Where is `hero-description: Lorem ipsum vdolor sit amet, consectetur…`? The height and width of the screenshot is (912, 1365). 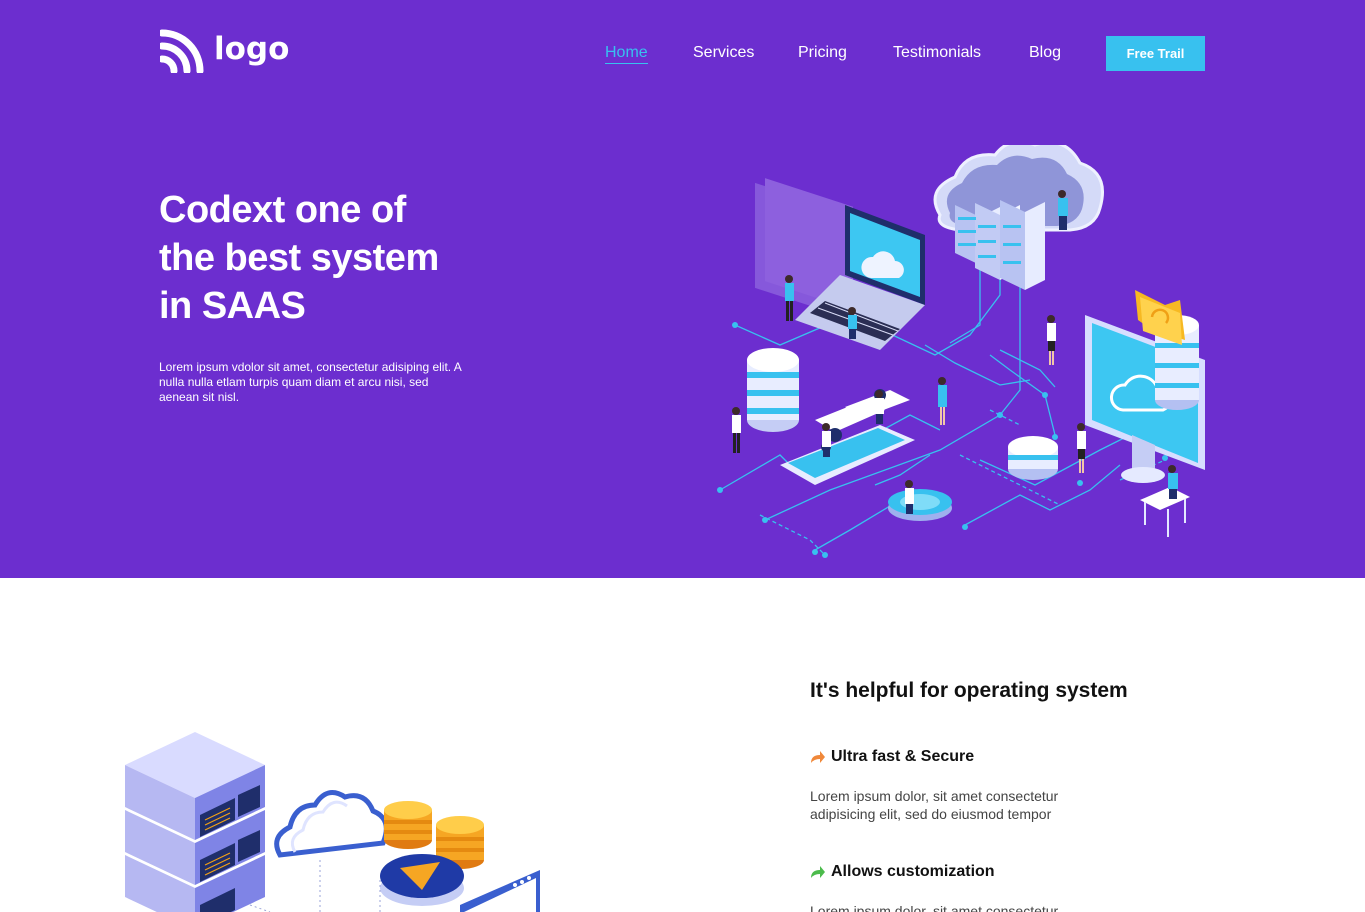
hero-description: Lorem ipsum vdolor sit amet, consectetur… is located at coordinates (310, 382).